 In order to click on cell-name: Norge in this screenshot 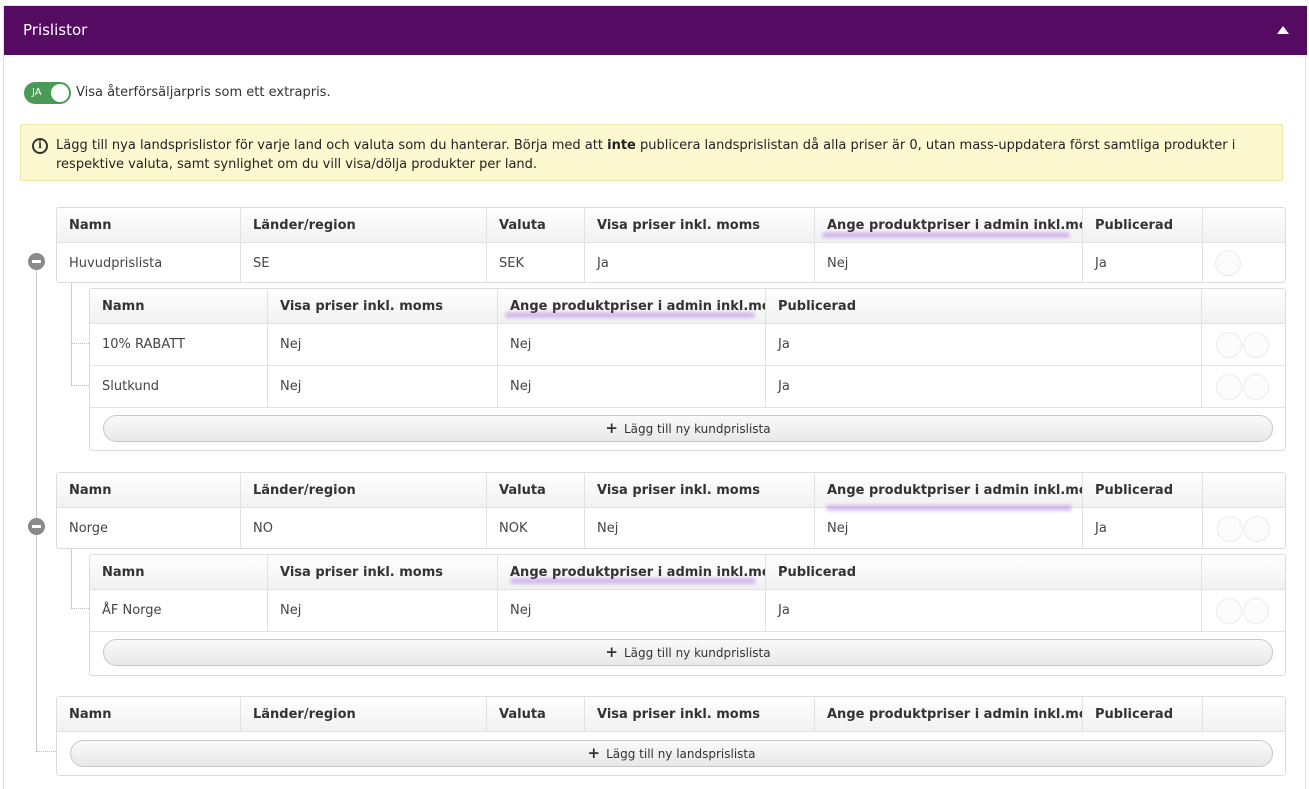, I will do `click(149, 528)`.